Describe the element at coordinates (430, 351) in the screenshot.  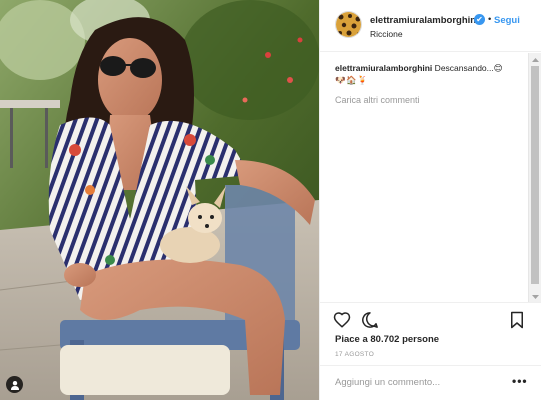
I see `post-actions: Piace a 80.702 persone 17 AGOSTO •••` at that location.